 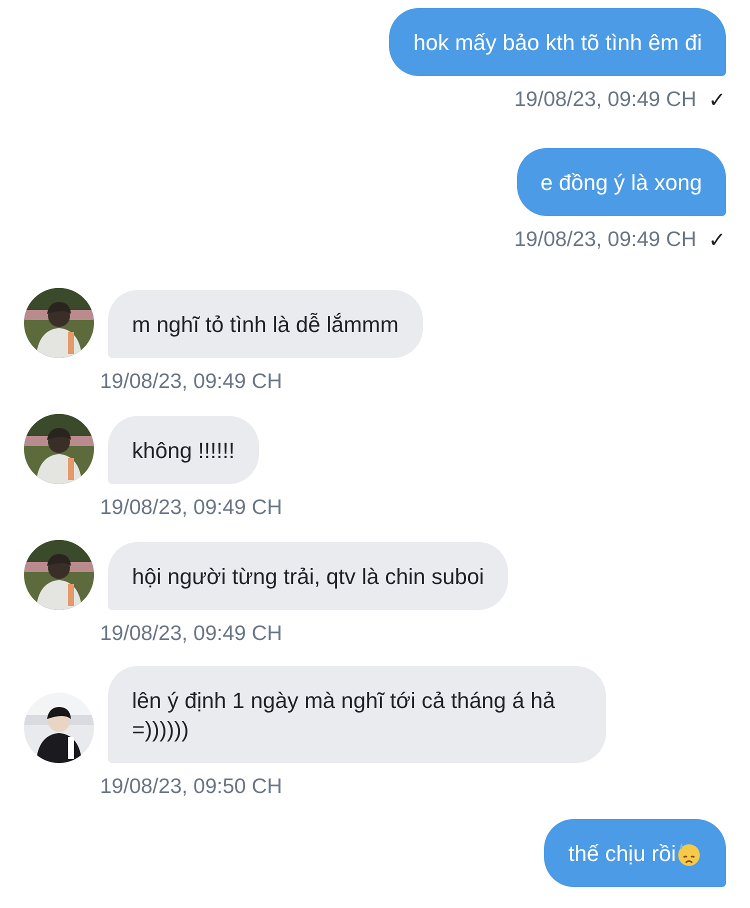 I want to click on message-text: lên ý định 1 ngày mà nghĩ tới cả tháng á hả =)))))), so click(x=344, y=715).